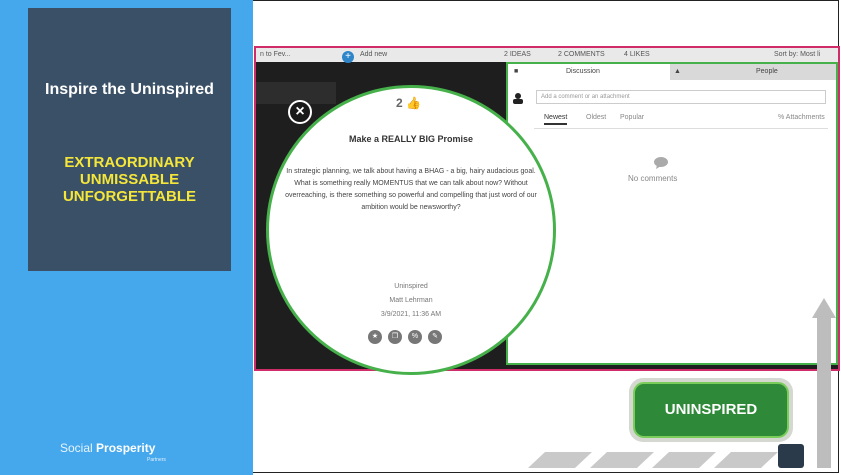 The image size is (841, 475). I want to click on uninspired-badge-label: UNINSPIRED, so click(711, 410).